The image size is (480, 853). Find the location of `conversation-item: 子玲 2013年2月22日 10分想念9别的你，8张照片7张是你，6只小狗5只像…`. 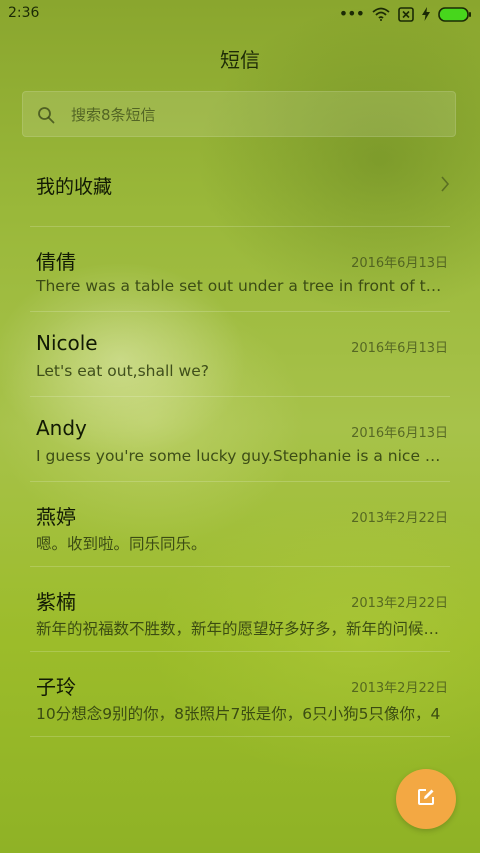

conversation-item: 子玲 2013年2月22日 10分想念9别的你，8张照片7张是你，6只小狗5只像… is located at coordinates (240, 694).